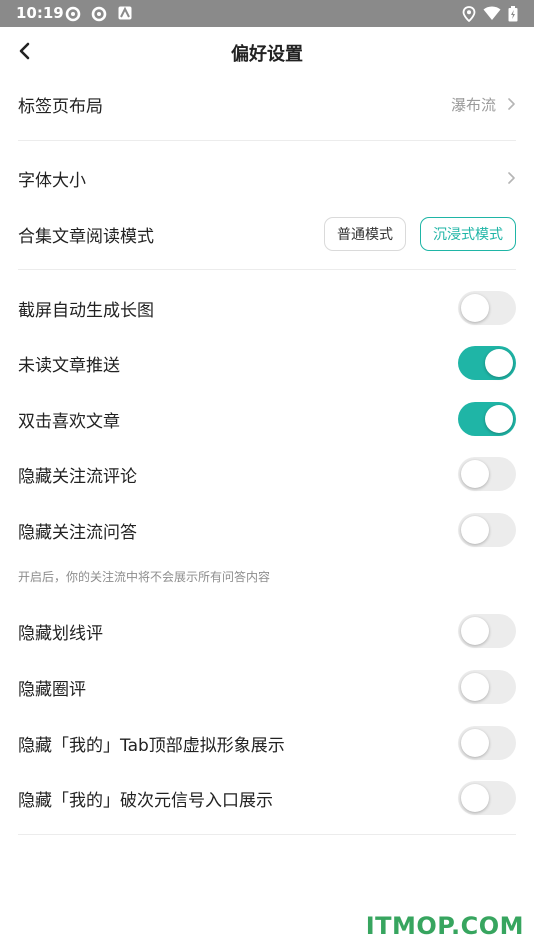  I want to click on setting-tab-layout: 标签页布局 瀑布流, so click(267, 104).